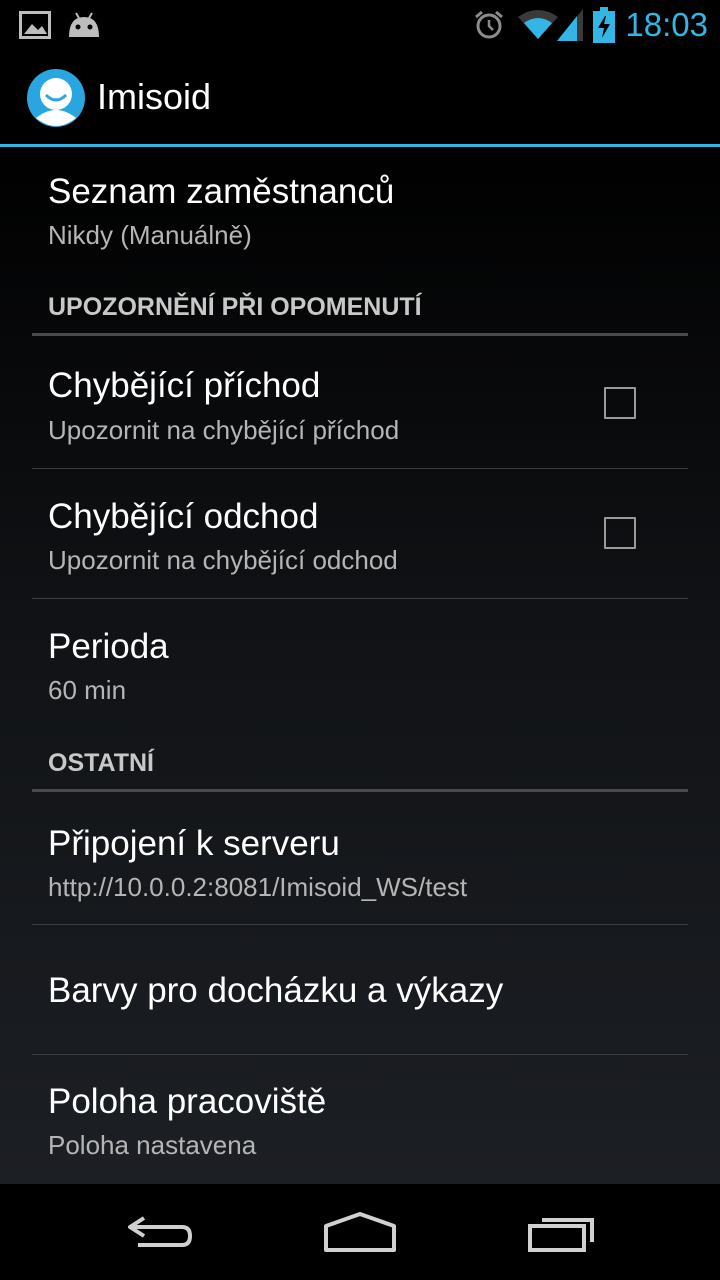 The image size is (720, 1280). What do you see at coordinates (620, 403) in the screenshot?
I see `missing-arrival-checkbox` at bounding box center [620, 403].